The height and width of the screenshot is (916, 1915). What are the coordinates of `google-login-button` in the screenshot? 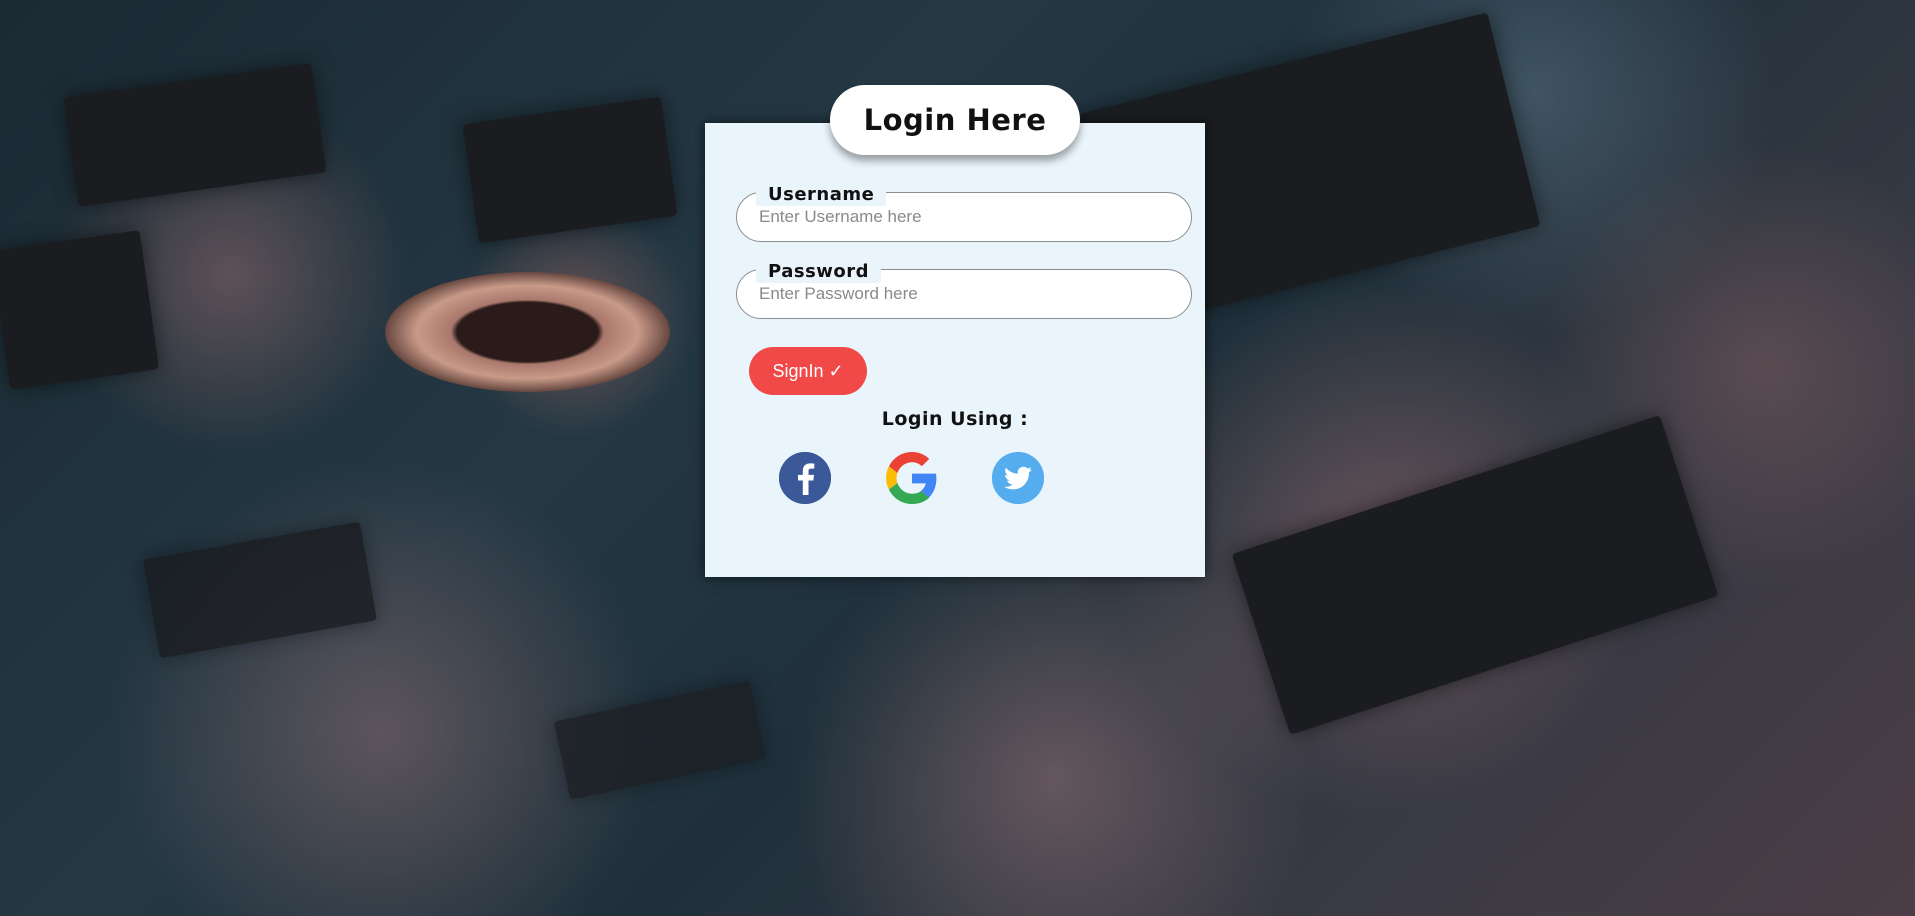 It's located at (912, 478).